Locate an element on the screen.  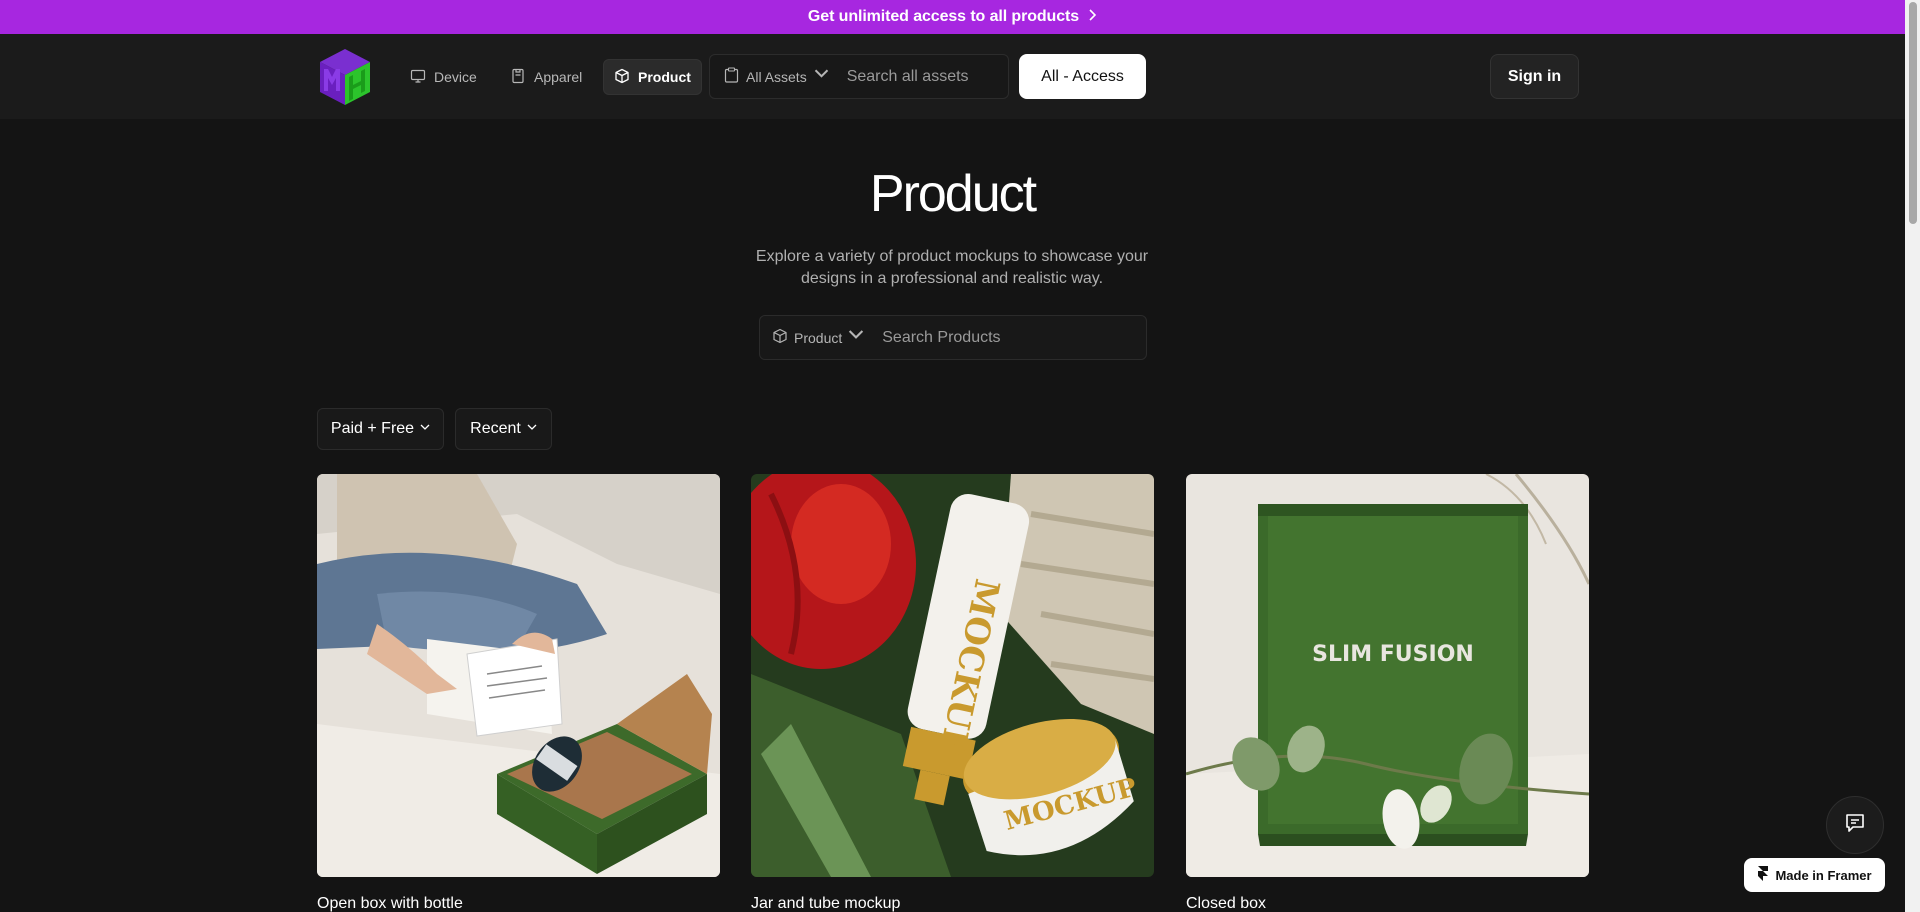
sign-in-button: Sign in is located at coordinates (1534, 76).